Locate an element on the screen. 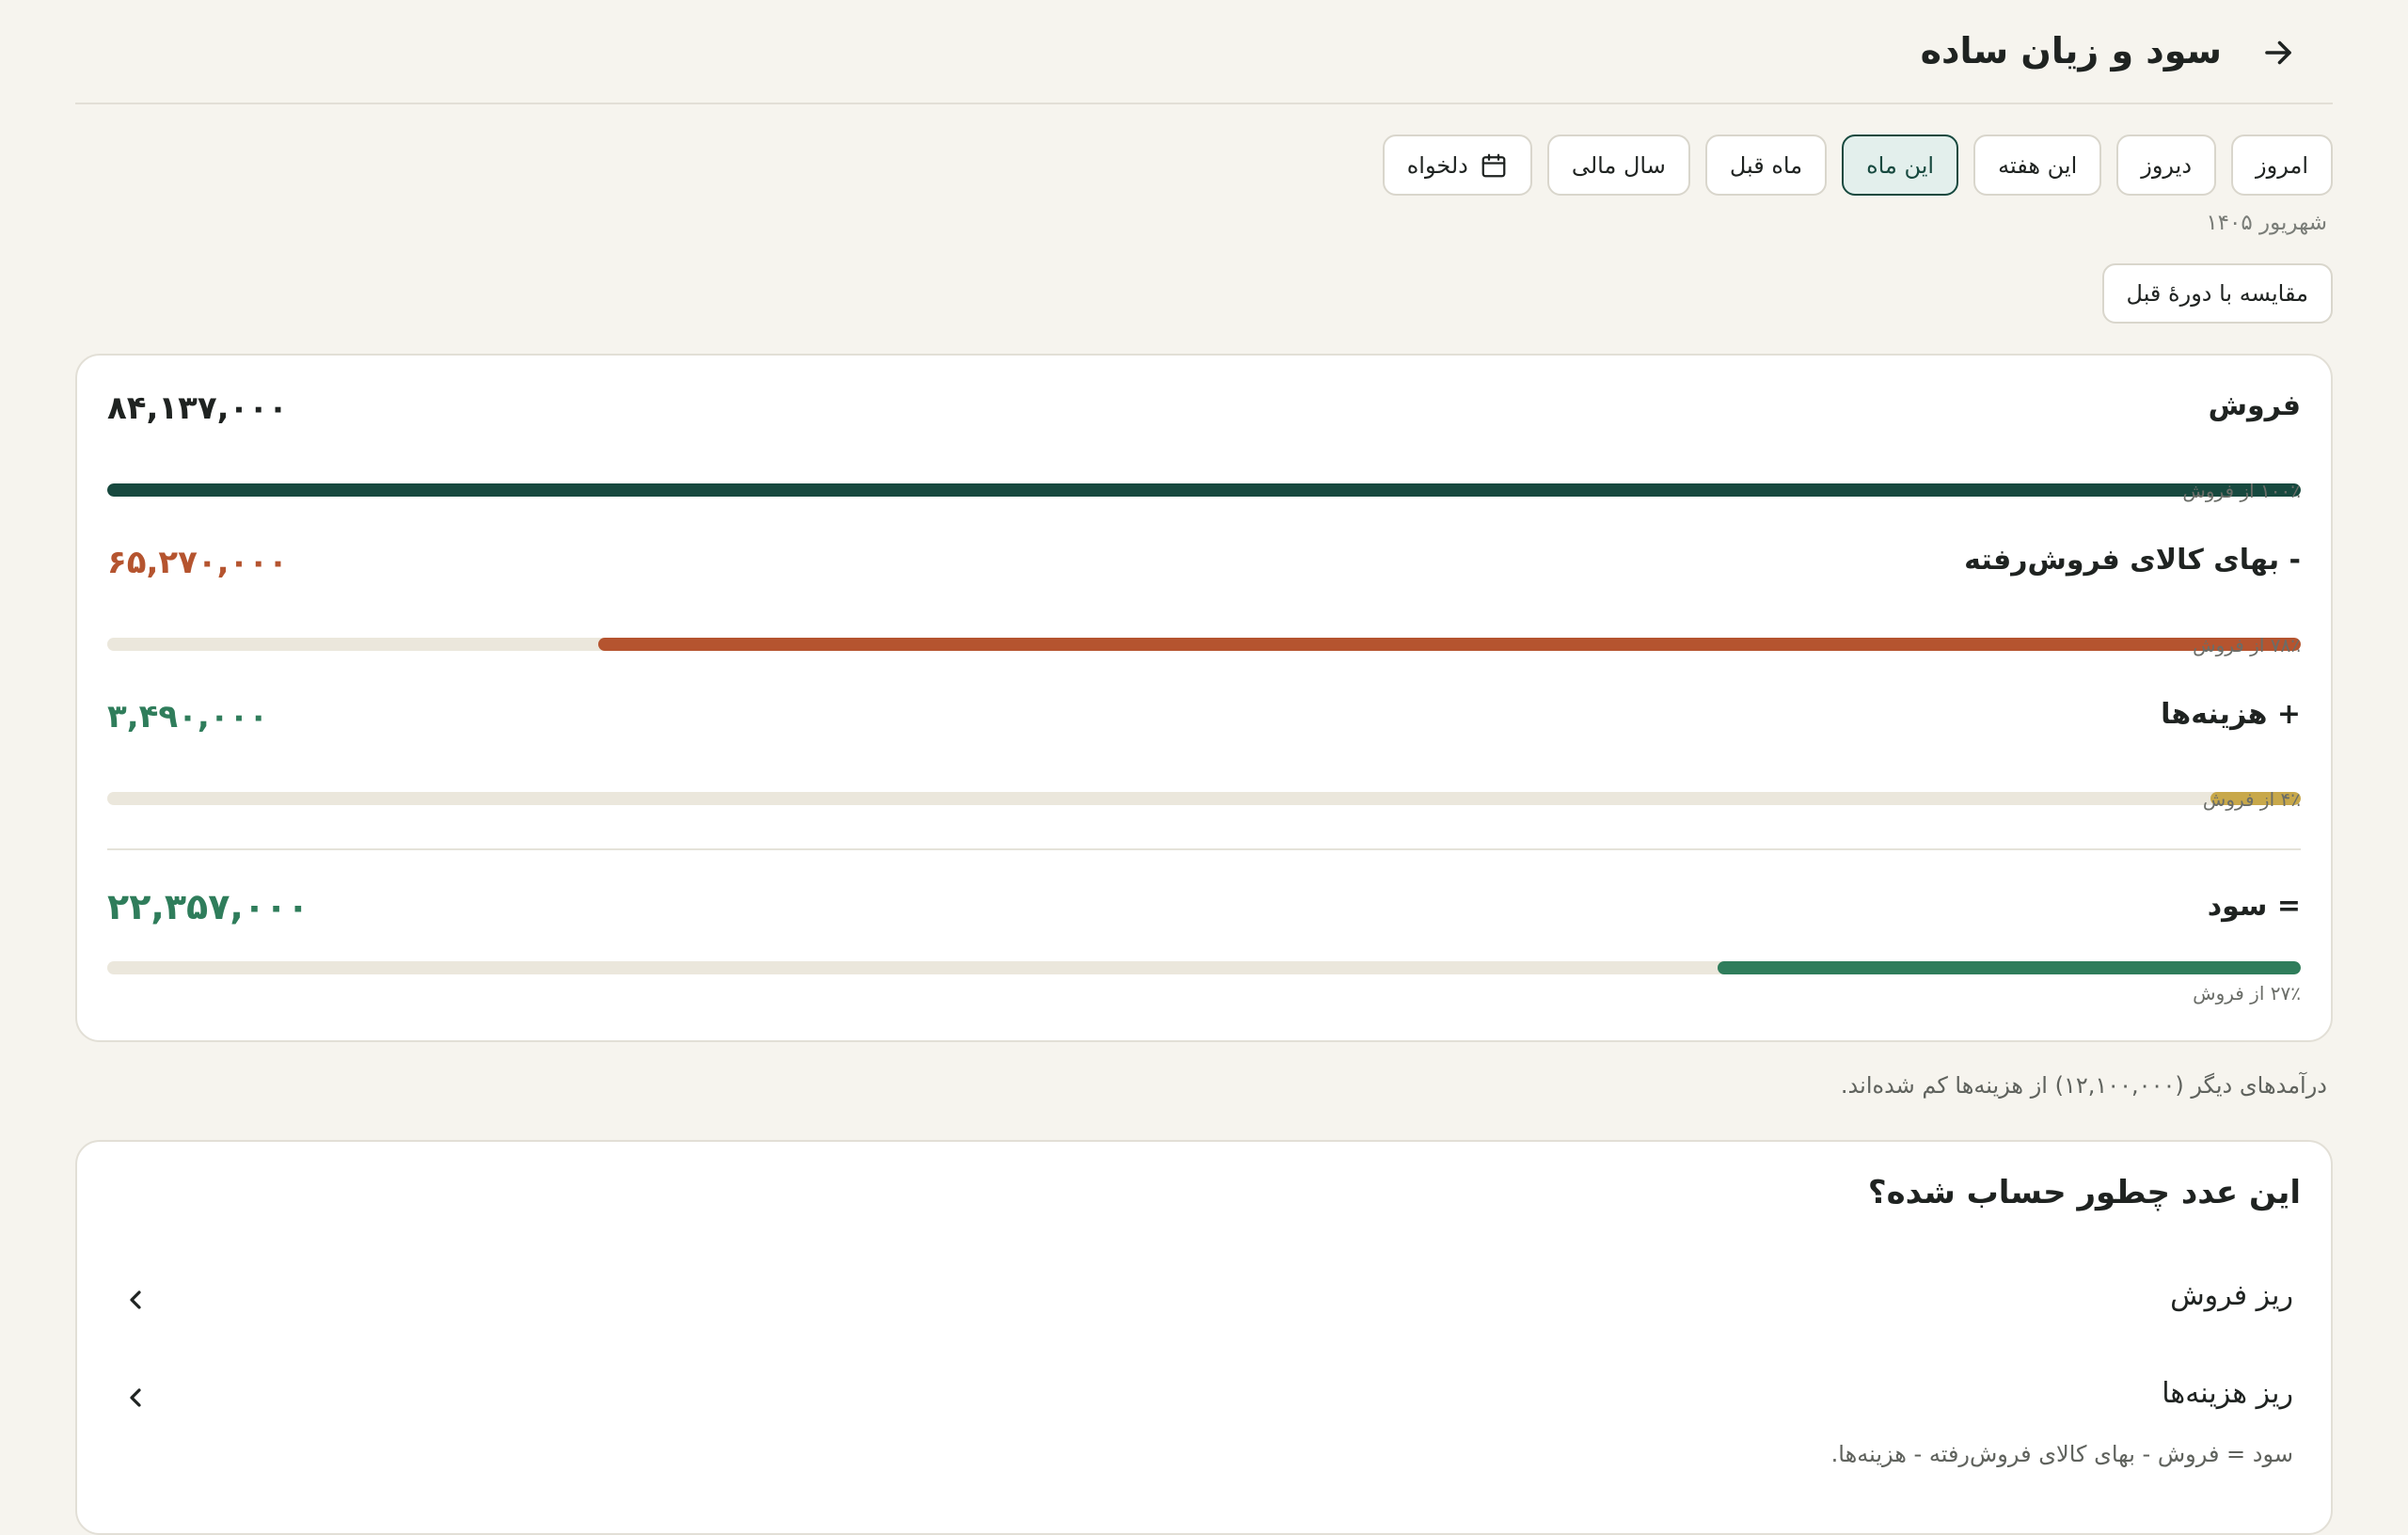  period-chip-label: این هفته is located at coordinates (2038, 165).